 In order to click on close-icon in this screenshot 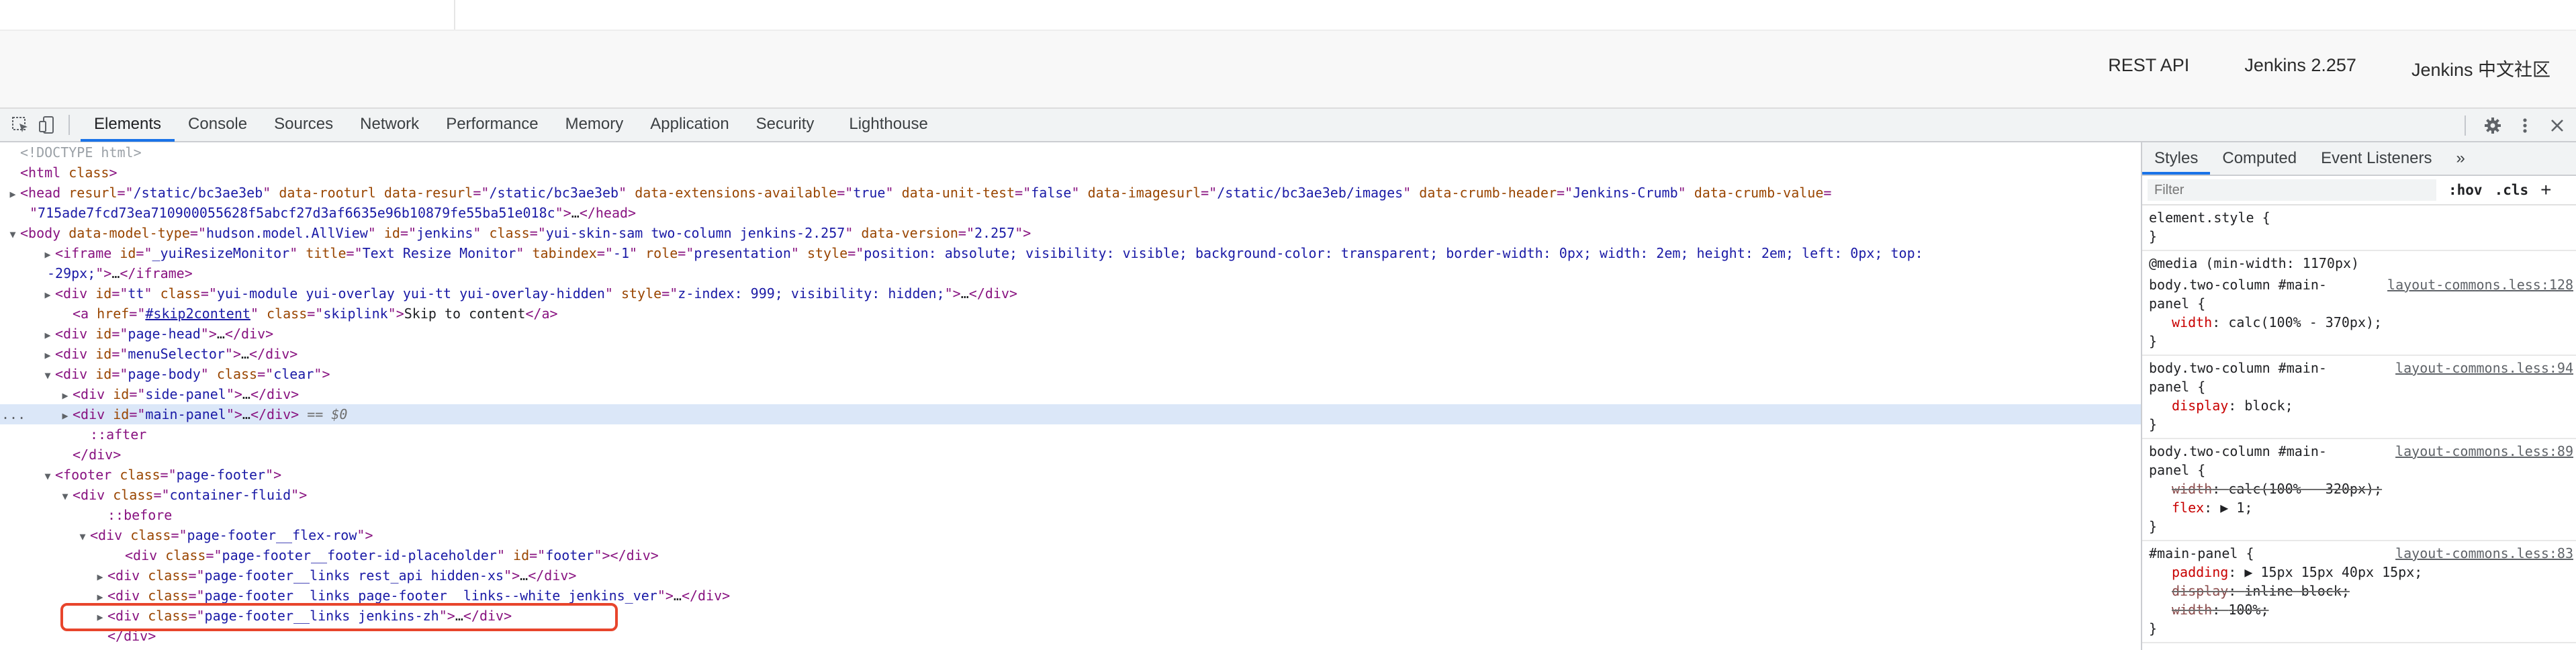, I will do `click(2557, 125)`.